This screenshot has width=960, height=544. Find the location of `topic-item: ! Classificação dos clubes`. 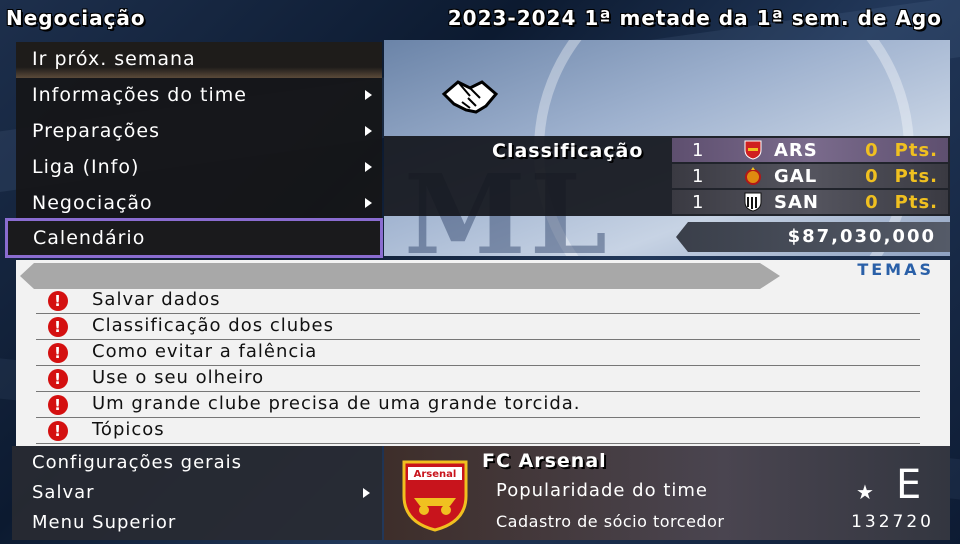

topic-item: ! Classificação dos clubes is located at coordinates (478, 327).